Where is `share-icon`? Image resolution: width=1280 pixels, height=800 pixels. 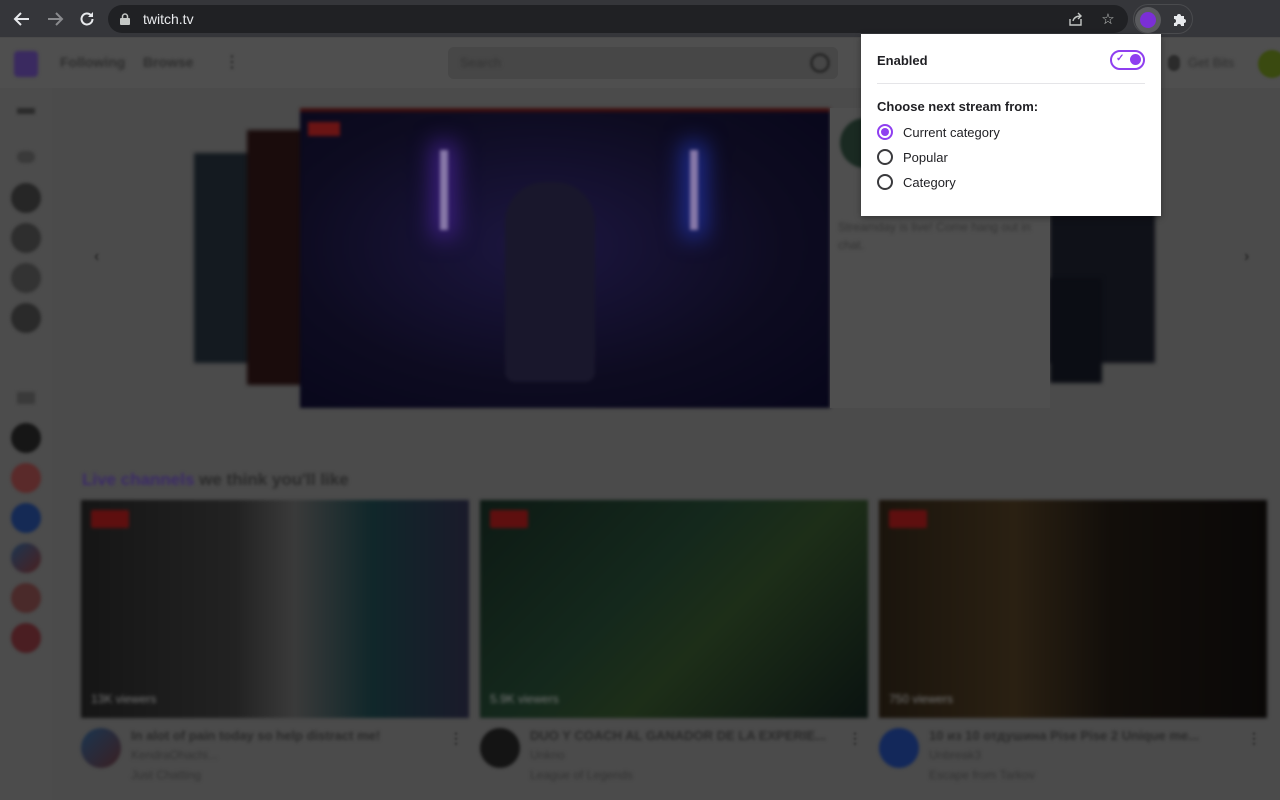 share-icon is located at coordinates (1075, 19).